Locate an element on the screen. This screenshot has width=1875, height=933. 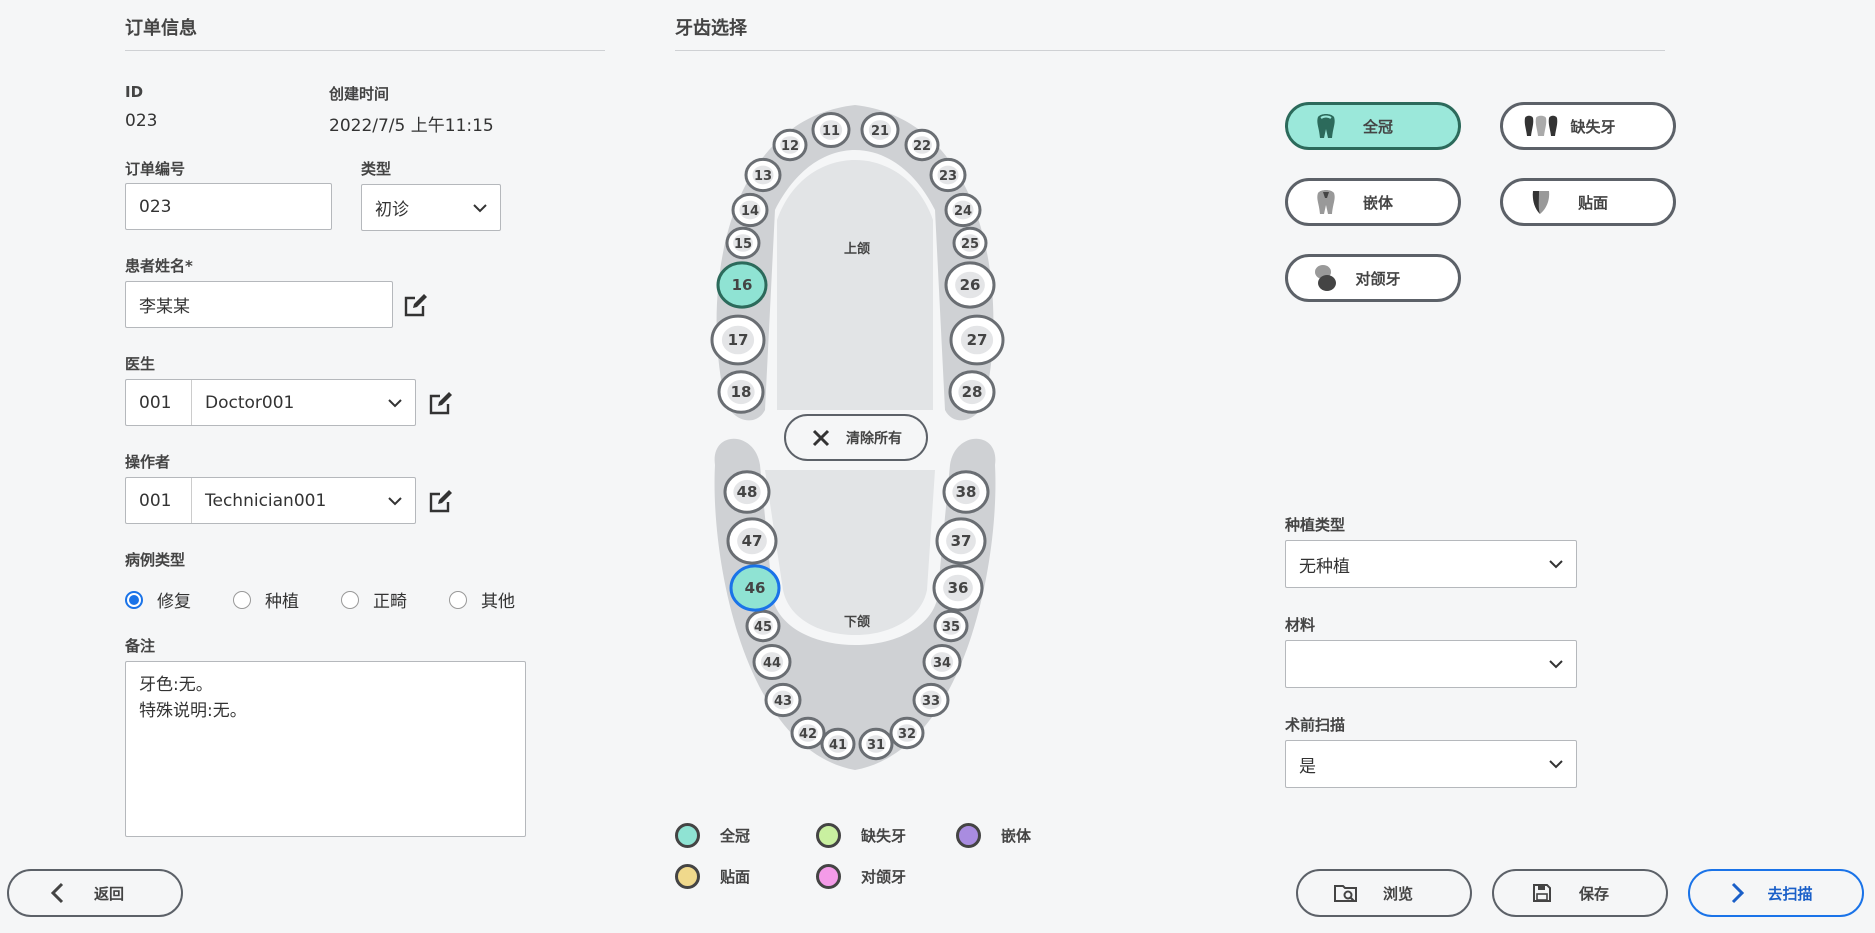
tooth-44: 44 is located at coordinates (772, 662).